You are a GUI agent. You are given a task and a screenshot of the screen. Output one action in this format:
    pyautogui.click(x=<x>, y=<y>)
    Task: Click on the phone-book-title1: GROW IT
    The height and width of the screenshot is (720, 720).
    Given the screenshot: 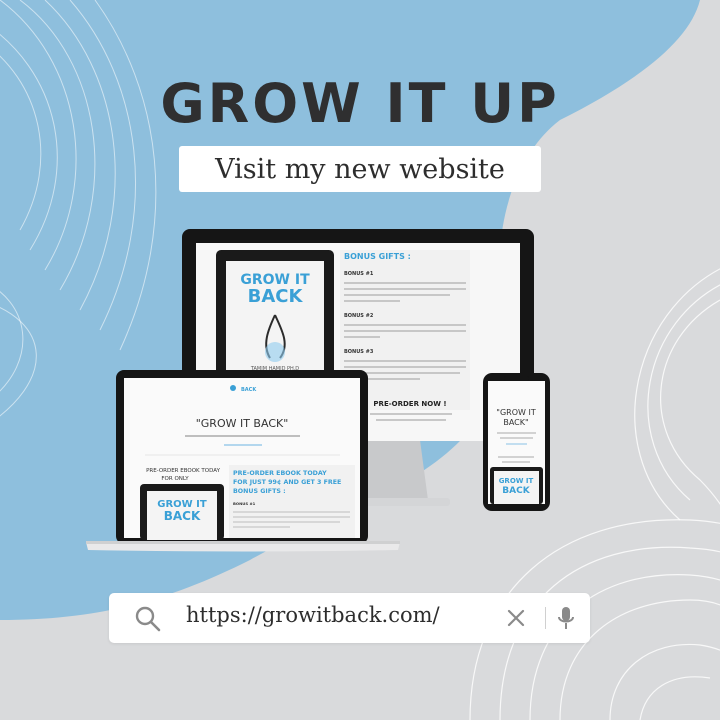 What is the action you would take?
    pyautogui.click(x=516, y=481)
    